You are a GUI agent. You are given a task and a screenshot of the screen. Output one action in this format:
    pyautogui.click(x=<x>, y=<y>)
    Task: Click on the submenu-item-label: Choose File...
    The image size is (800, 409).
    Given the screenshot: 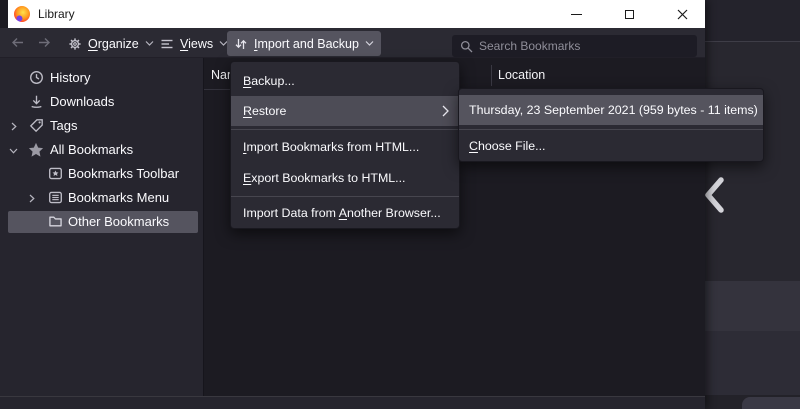 What is the action you would take?
    pyautogui.click(x=507, y=145)
    